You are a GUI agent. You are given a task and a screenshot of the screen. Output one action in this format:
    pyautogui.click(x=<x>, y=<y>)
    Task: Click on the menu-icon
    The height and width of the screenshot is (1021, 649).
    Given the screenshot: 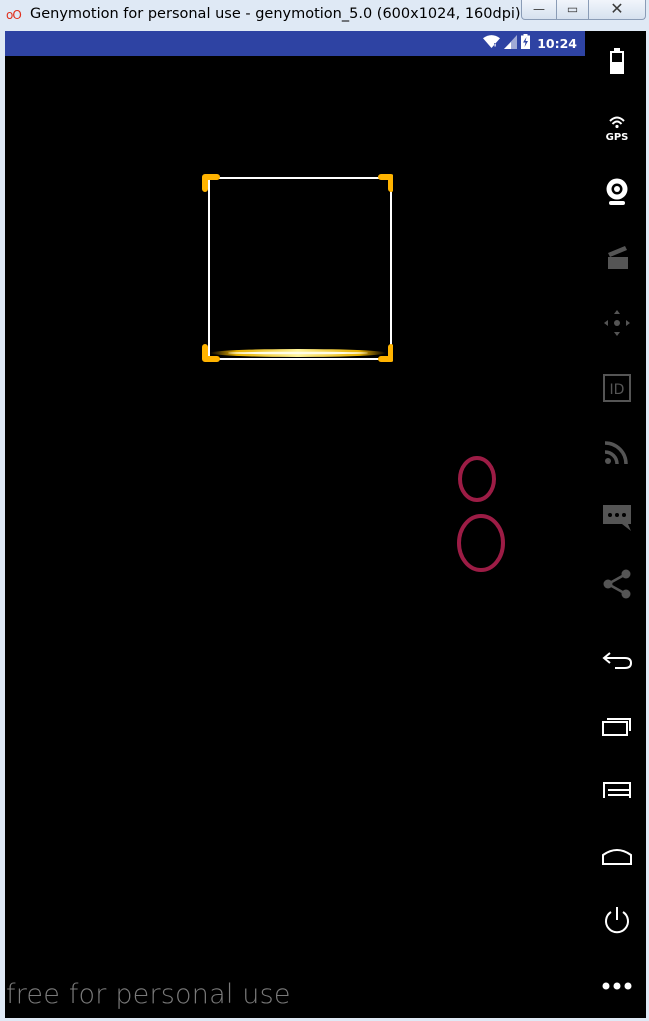 What is the action you would take?
    pyautogui.click(x=617, y=791)
    